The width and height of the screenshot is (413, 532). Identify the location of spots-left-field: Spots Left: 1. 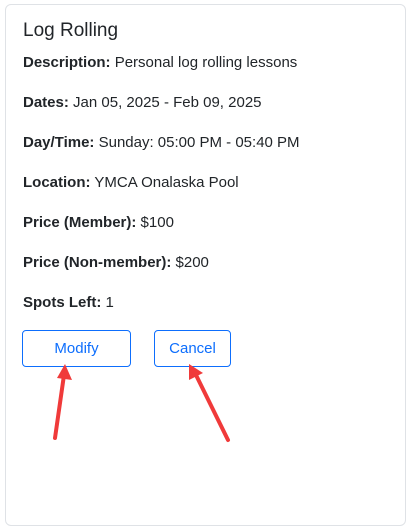
(68, 303).